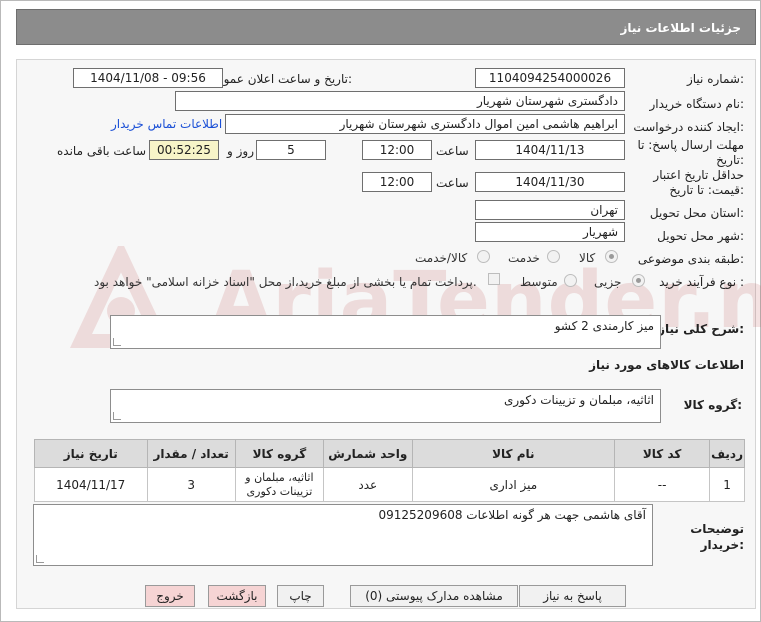 Image resolution: width=761 pixels, height=622 pixels. I want to click on panel-title: جزئیات اطلاعات نیاز, so click(680, 28).